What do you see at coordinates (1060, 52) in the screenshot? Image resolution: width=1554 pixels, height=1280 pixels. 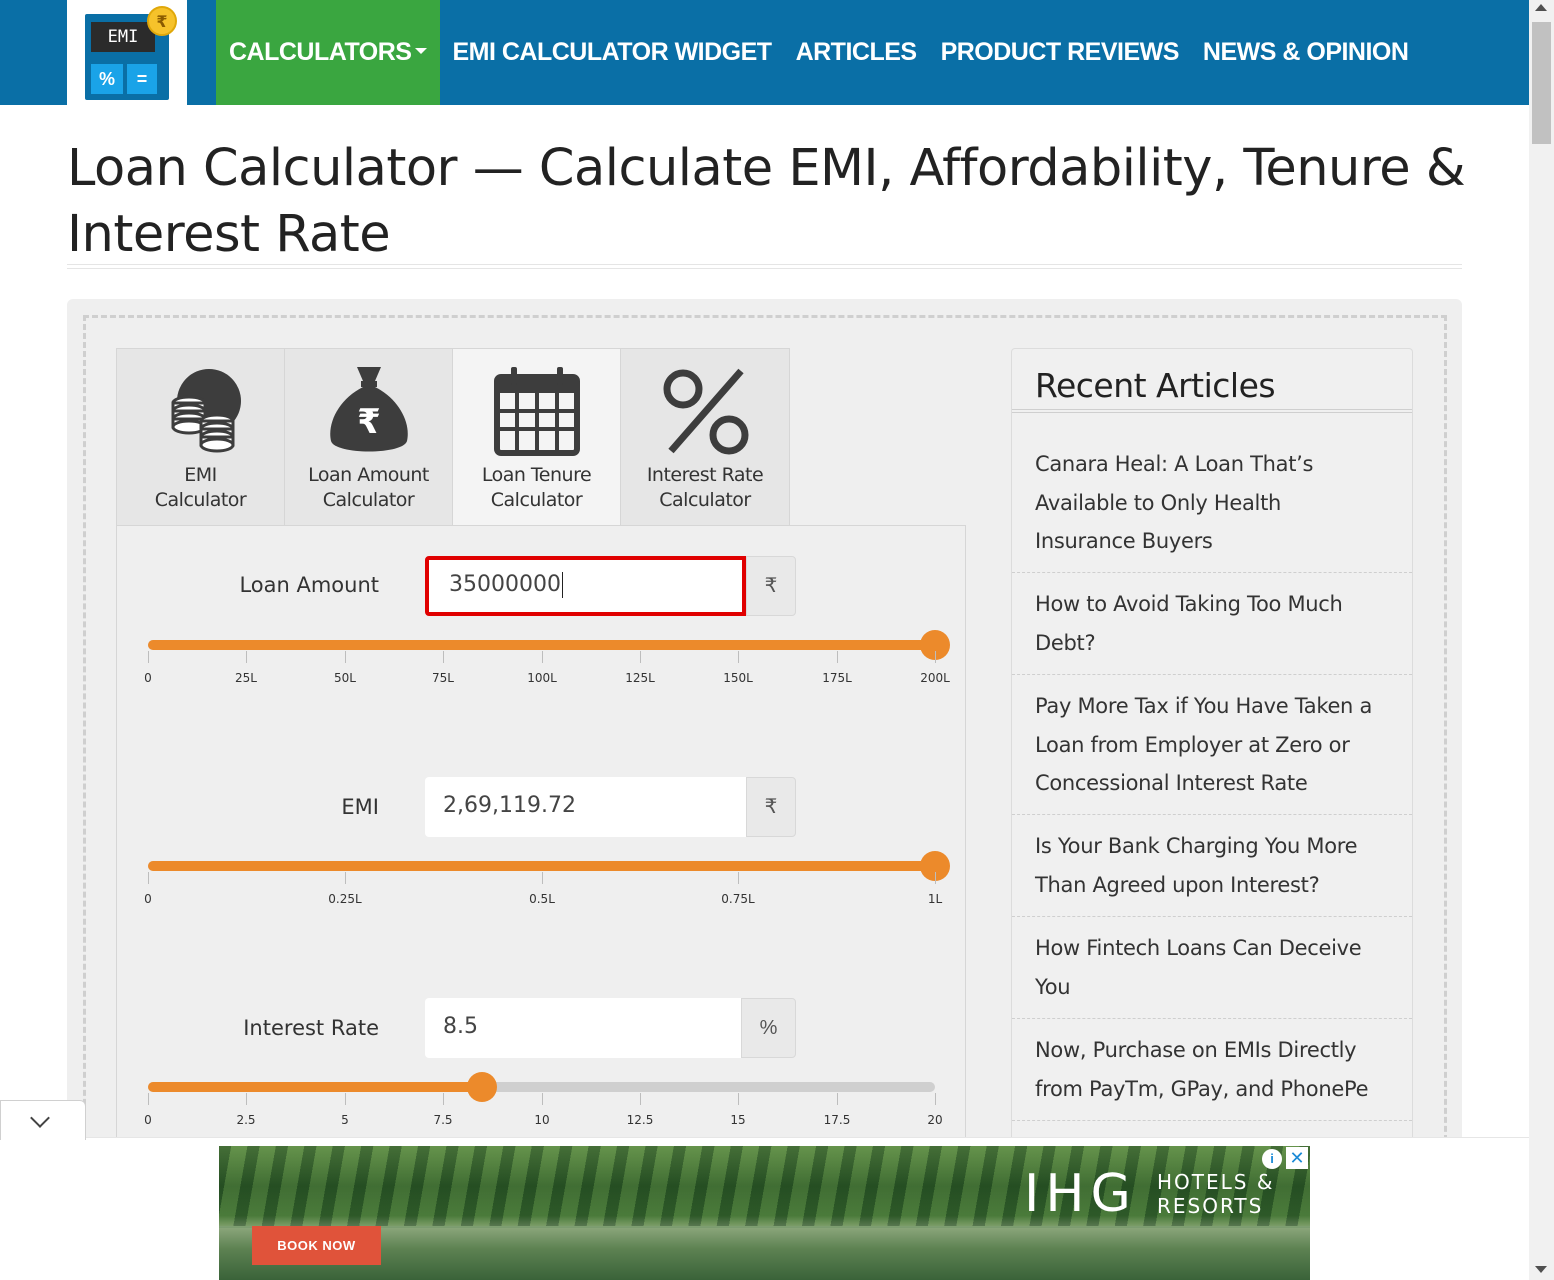 I see `nav-product-reviews: PRODUCT REVIEWS` at bounding box center [1060, 52].